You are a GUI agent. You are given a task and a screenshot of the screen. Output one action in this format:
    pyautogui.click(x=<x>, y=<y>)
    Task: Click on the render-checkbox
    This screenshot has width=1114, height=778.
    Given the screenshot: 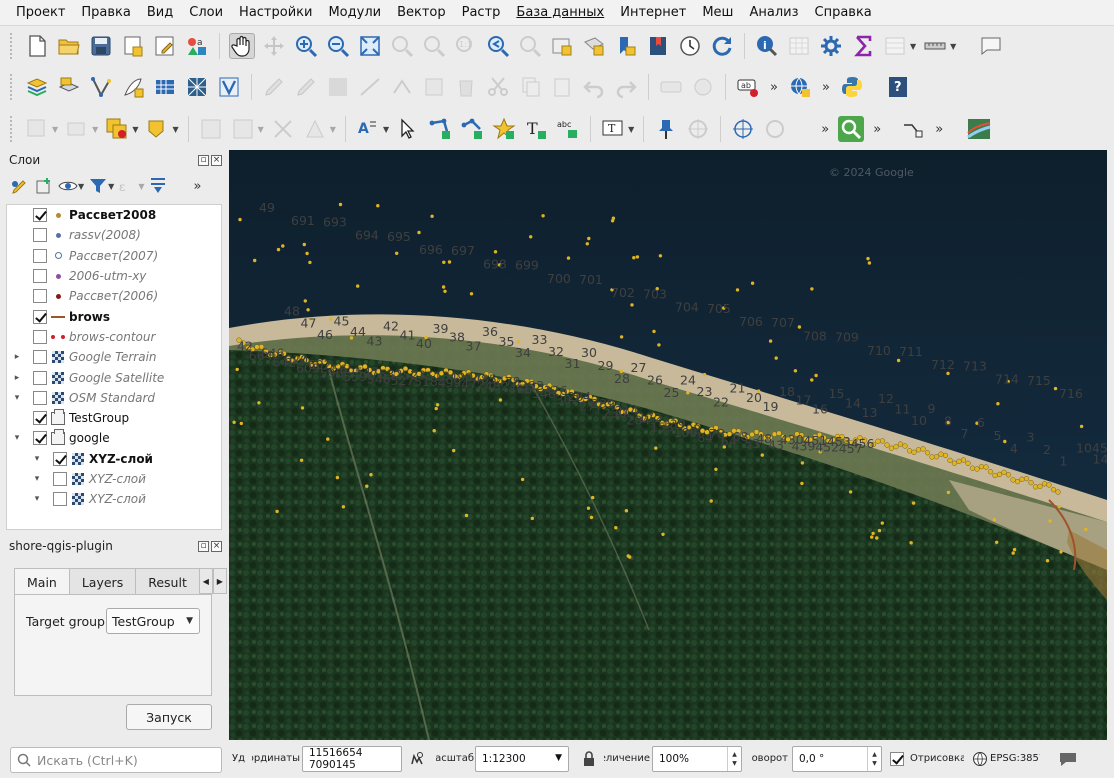 What is the action you would take?
    pyautogui.click(x=897, y=759)
    